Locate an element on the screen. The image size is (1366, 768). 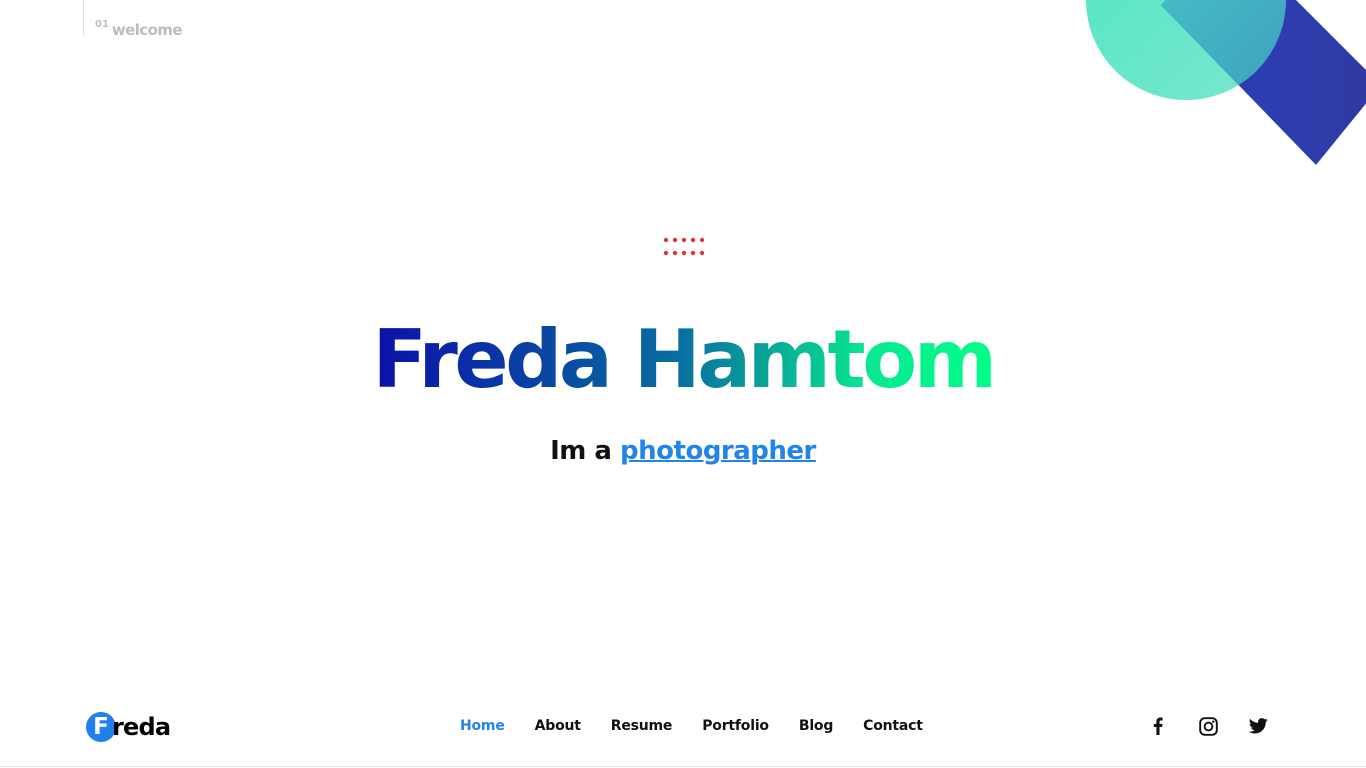
hero-tagline: Im a photographer is located at coordinates (683, 451).